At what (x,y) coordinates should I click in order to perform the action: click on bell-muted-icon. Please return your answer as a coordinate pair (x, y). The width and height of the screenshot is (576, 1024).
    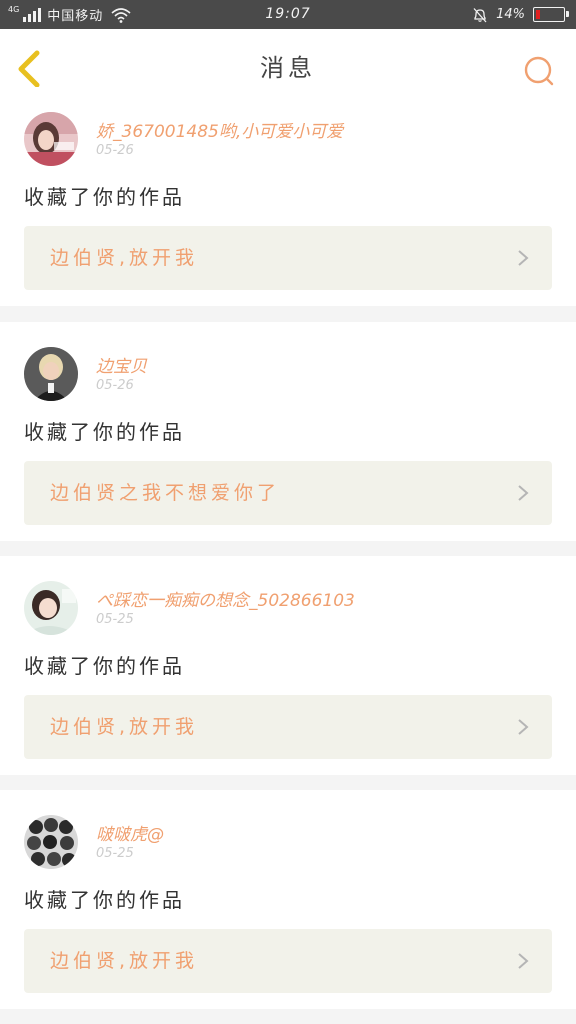
    Looking at the image, I should click on (480, 14).